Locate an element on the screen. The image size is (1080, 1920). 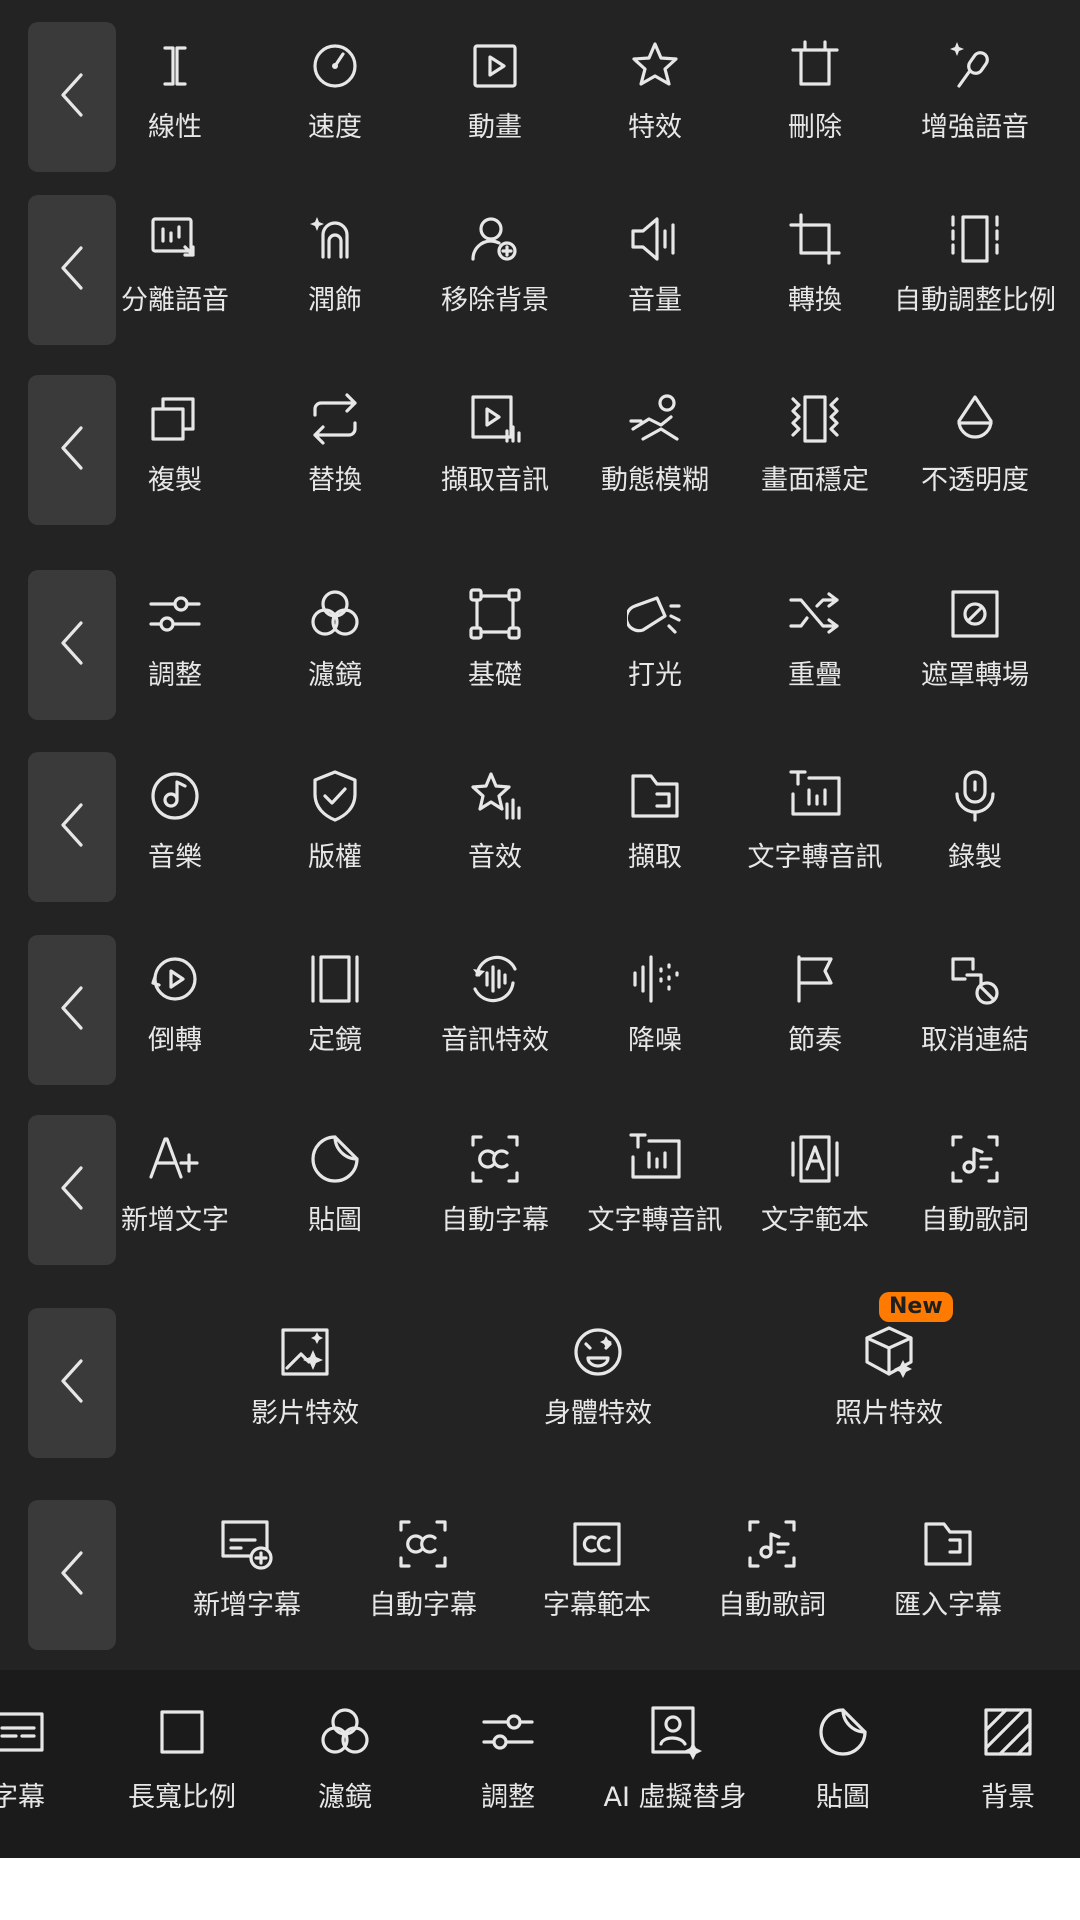
tool-stabilize: 畫面穩定 is located at coordinates (815, 450).